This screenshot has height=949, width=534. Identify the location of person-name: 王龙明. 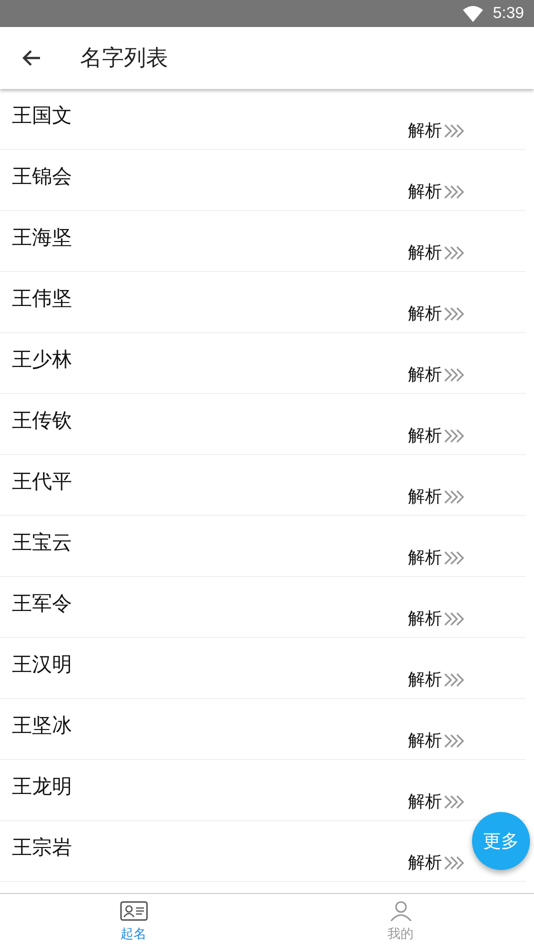
(42, 786).